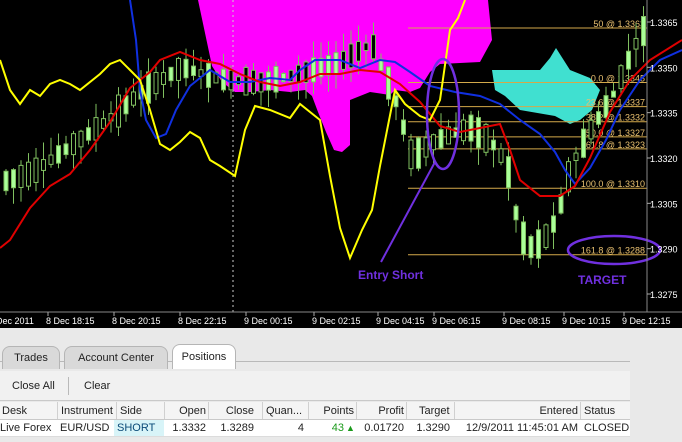  I want to click on time-label: 9 Dec 04:15, so click(400, 321).